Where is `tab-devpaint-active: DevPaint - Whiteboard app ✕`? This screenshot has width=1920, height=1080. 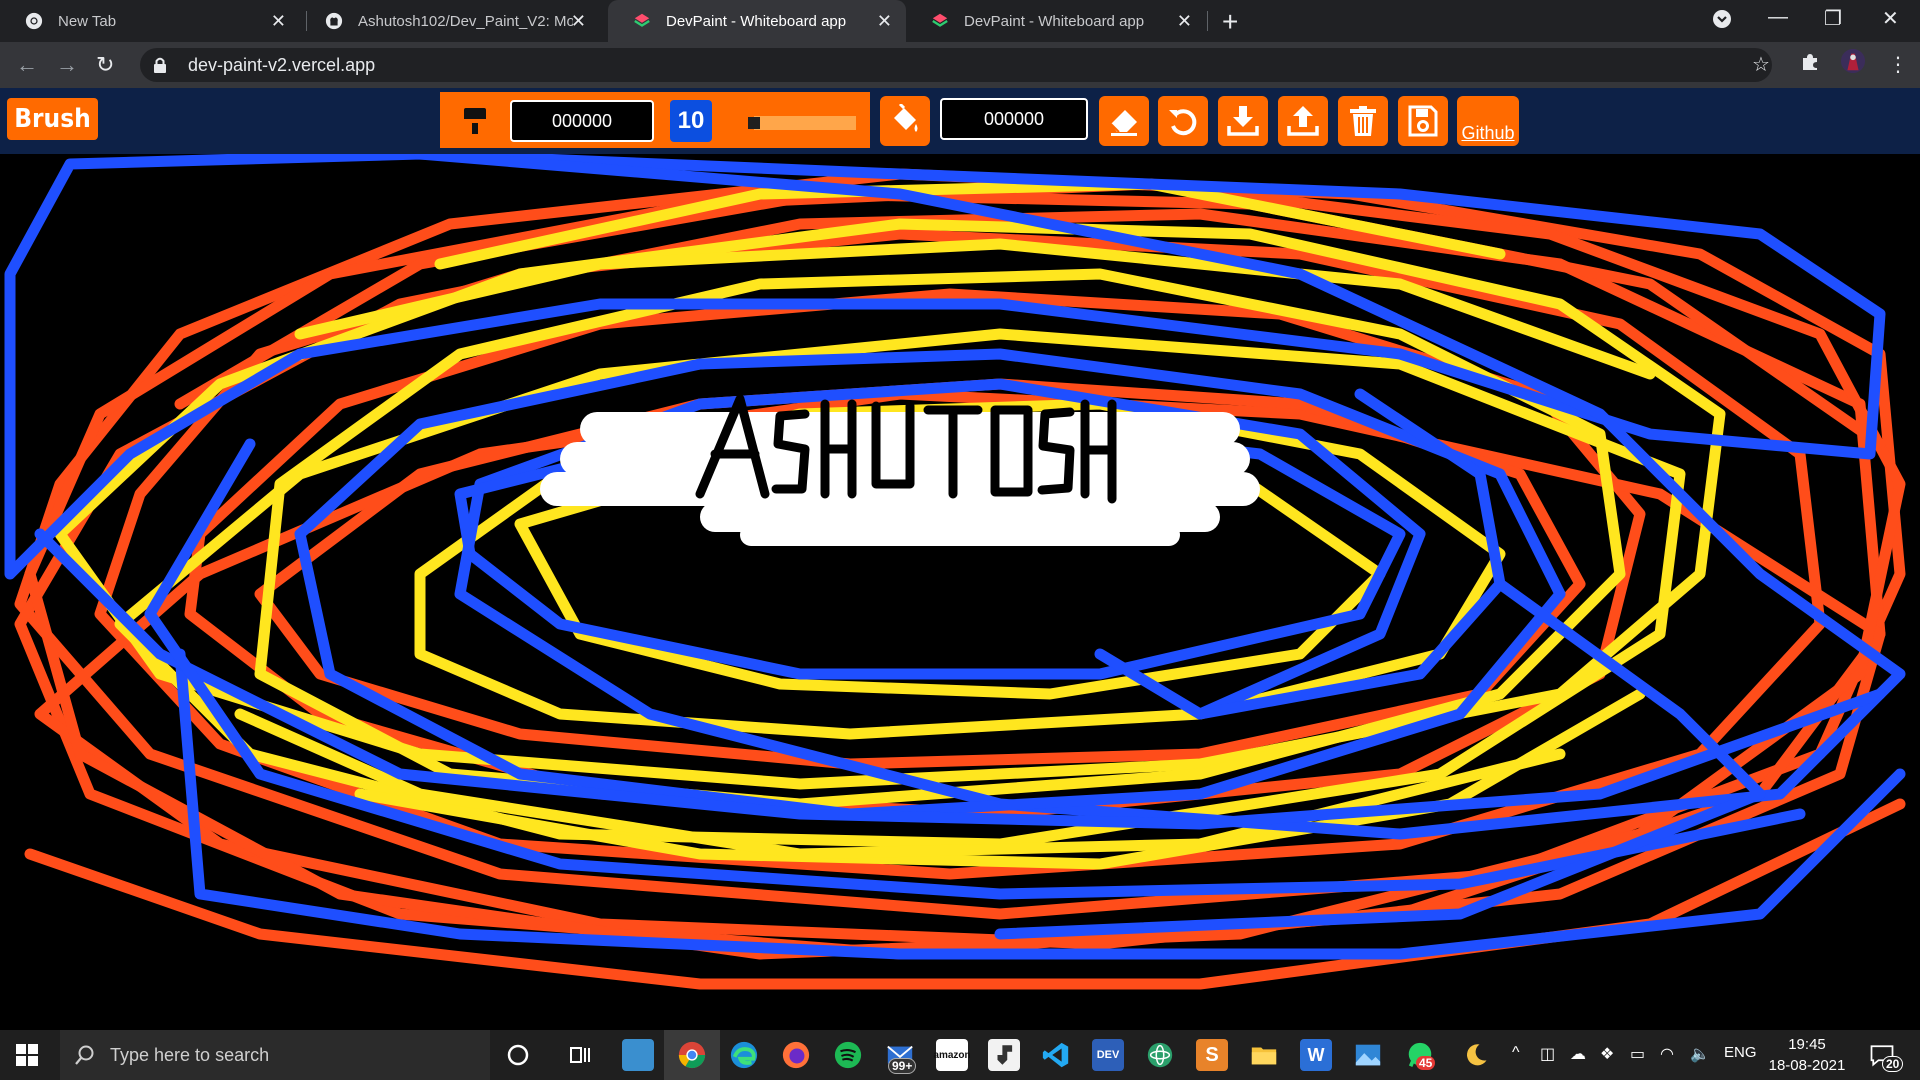
tab-devpaint-active: DevPaint - Whiteboard app ✕ is located at coordinates (757, 21).